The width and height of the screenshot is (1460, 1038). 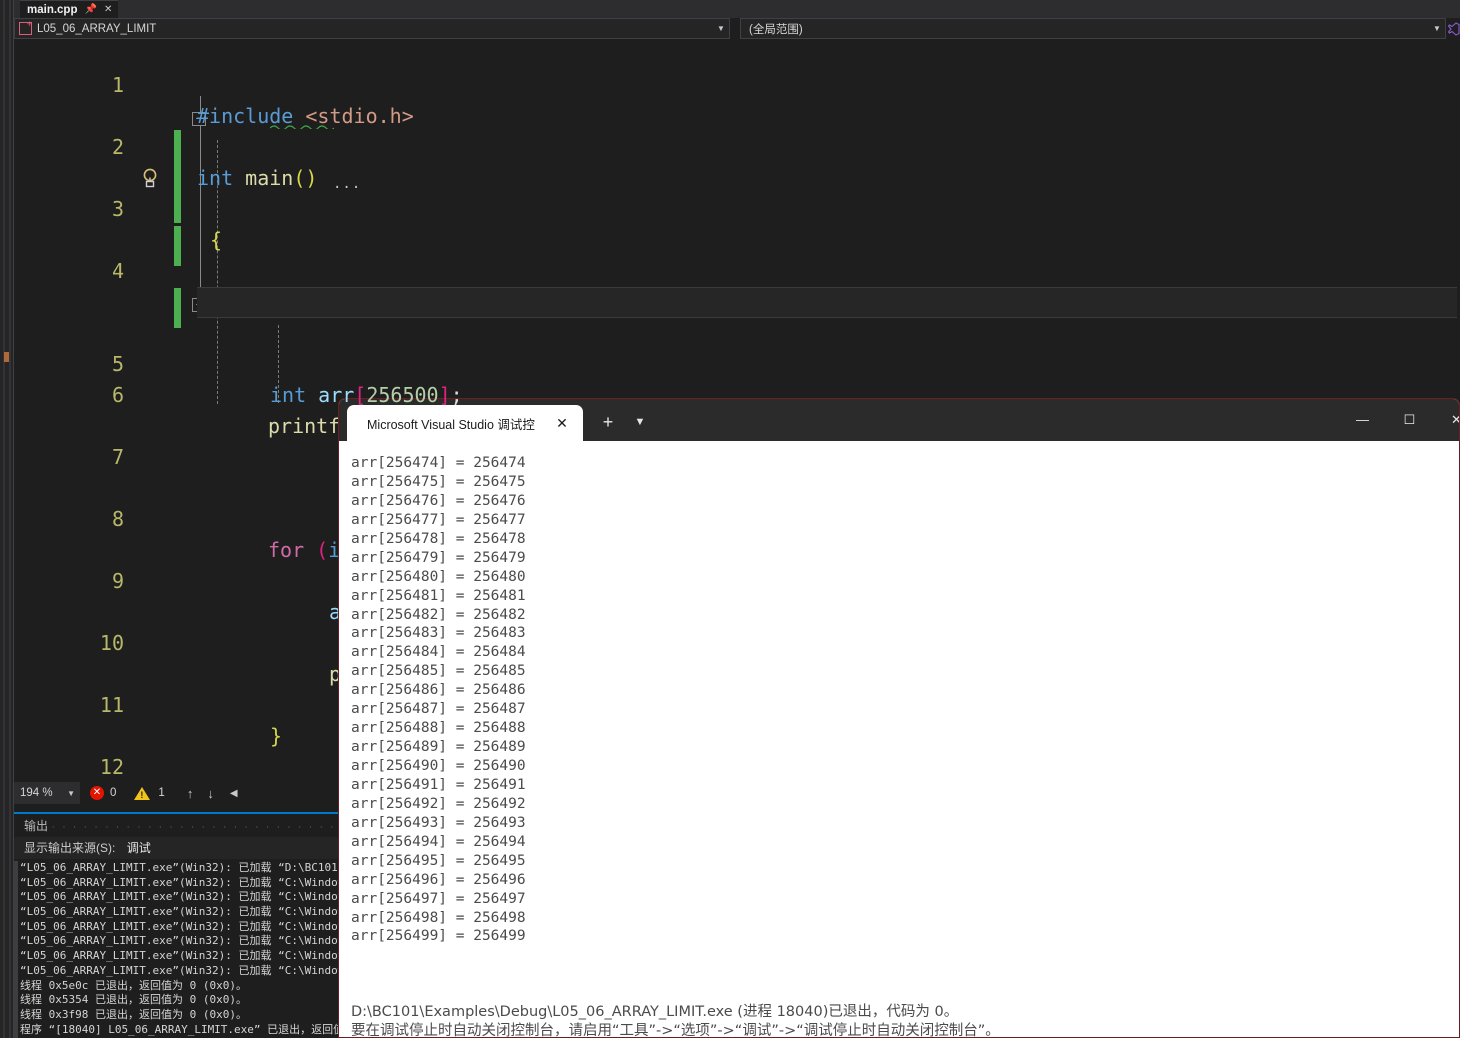 I want to click on document-tab-row: main.cpp 📌 ✕, so click(x=737, y=9).